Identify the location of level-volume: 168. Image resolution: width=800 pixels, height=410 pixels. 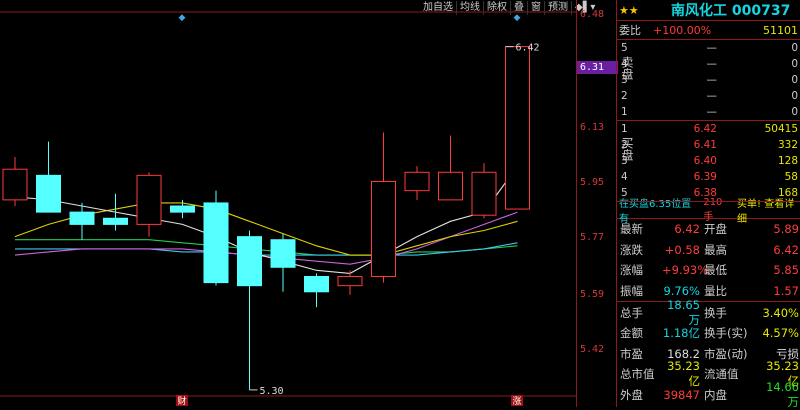
(787, 193).